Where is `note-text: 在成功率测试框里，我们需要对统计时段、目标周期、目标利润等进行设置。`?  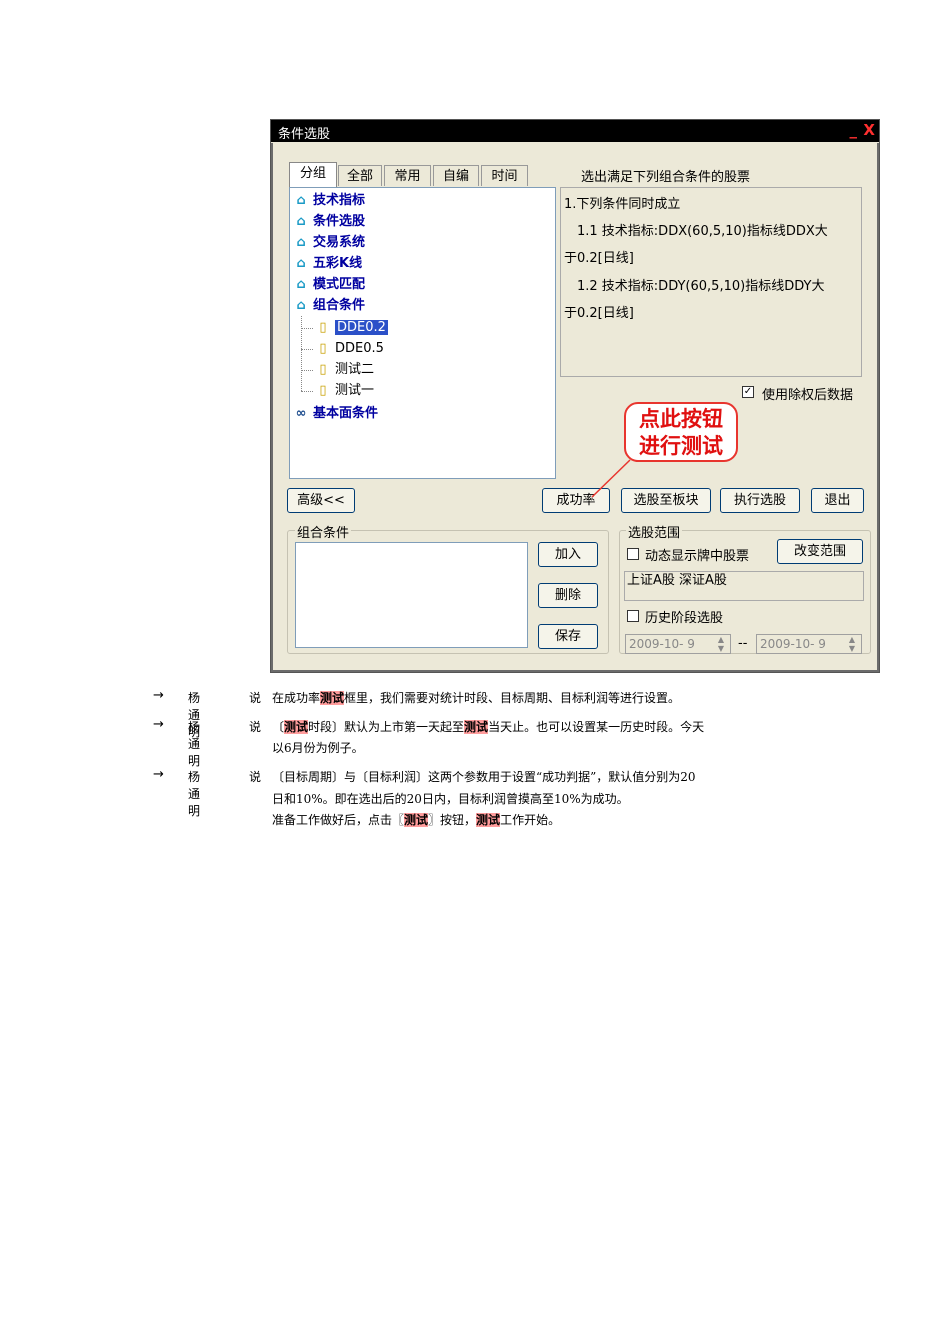 note-text: 在成功率测试框里，我们需要对统计时段、目标周期、目标利润等进行设置。 is located at coordinates (476, 698).